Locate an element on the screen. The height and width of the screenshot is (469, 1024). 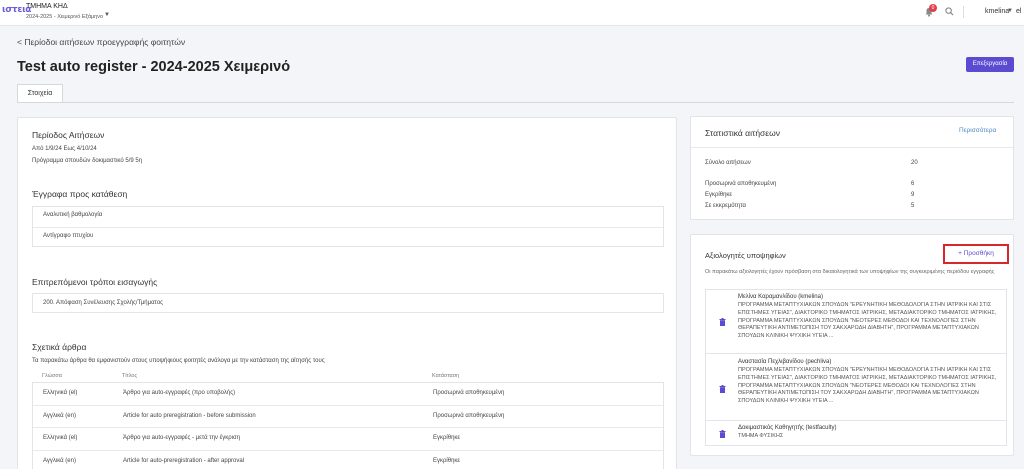
period-dates: Από 1/9/24 Εως 4/10/24 is located at coordinates (64, 149).